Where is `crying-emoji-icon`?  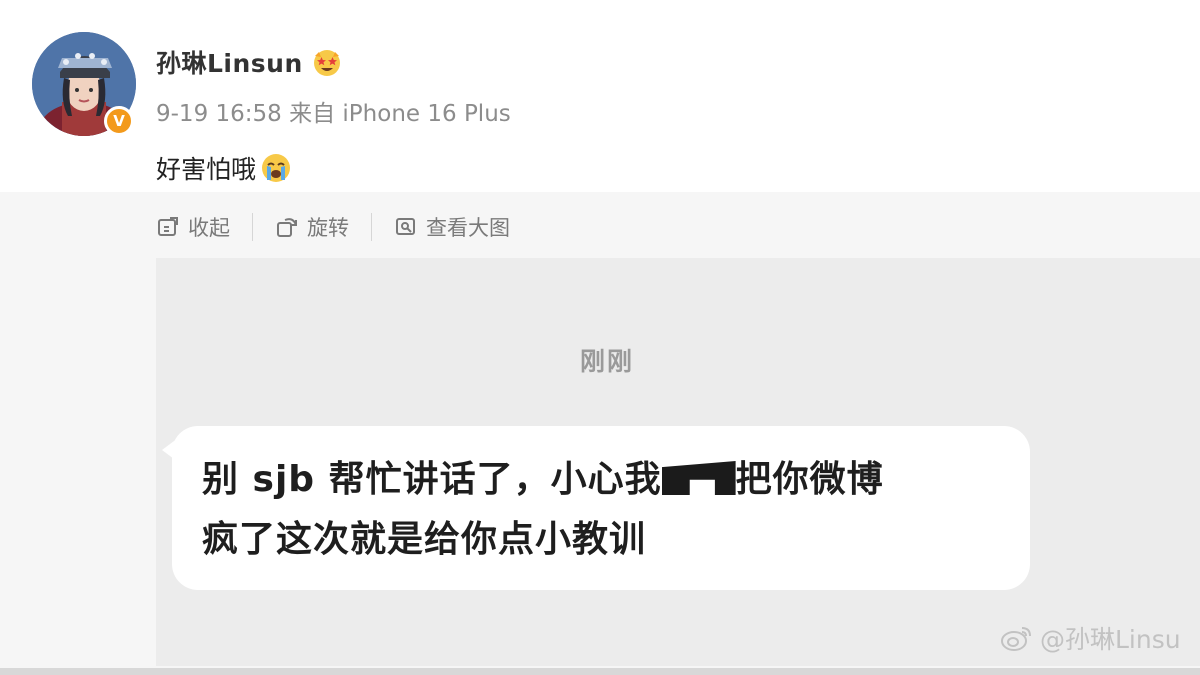
crying-emoji-icon is located at coordinates (276, 168).